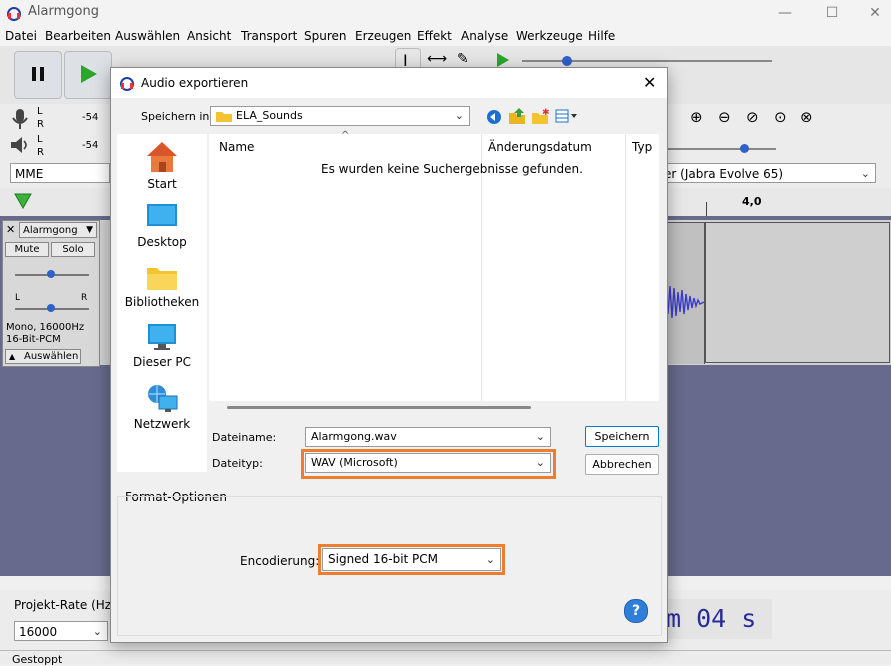  I want to click on menu-ansicht: Ansicht, so click(209, 36).